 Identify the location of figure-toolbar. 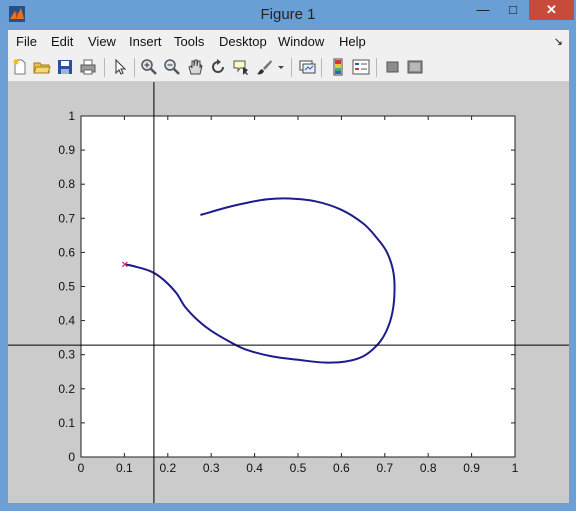
(288, 68).